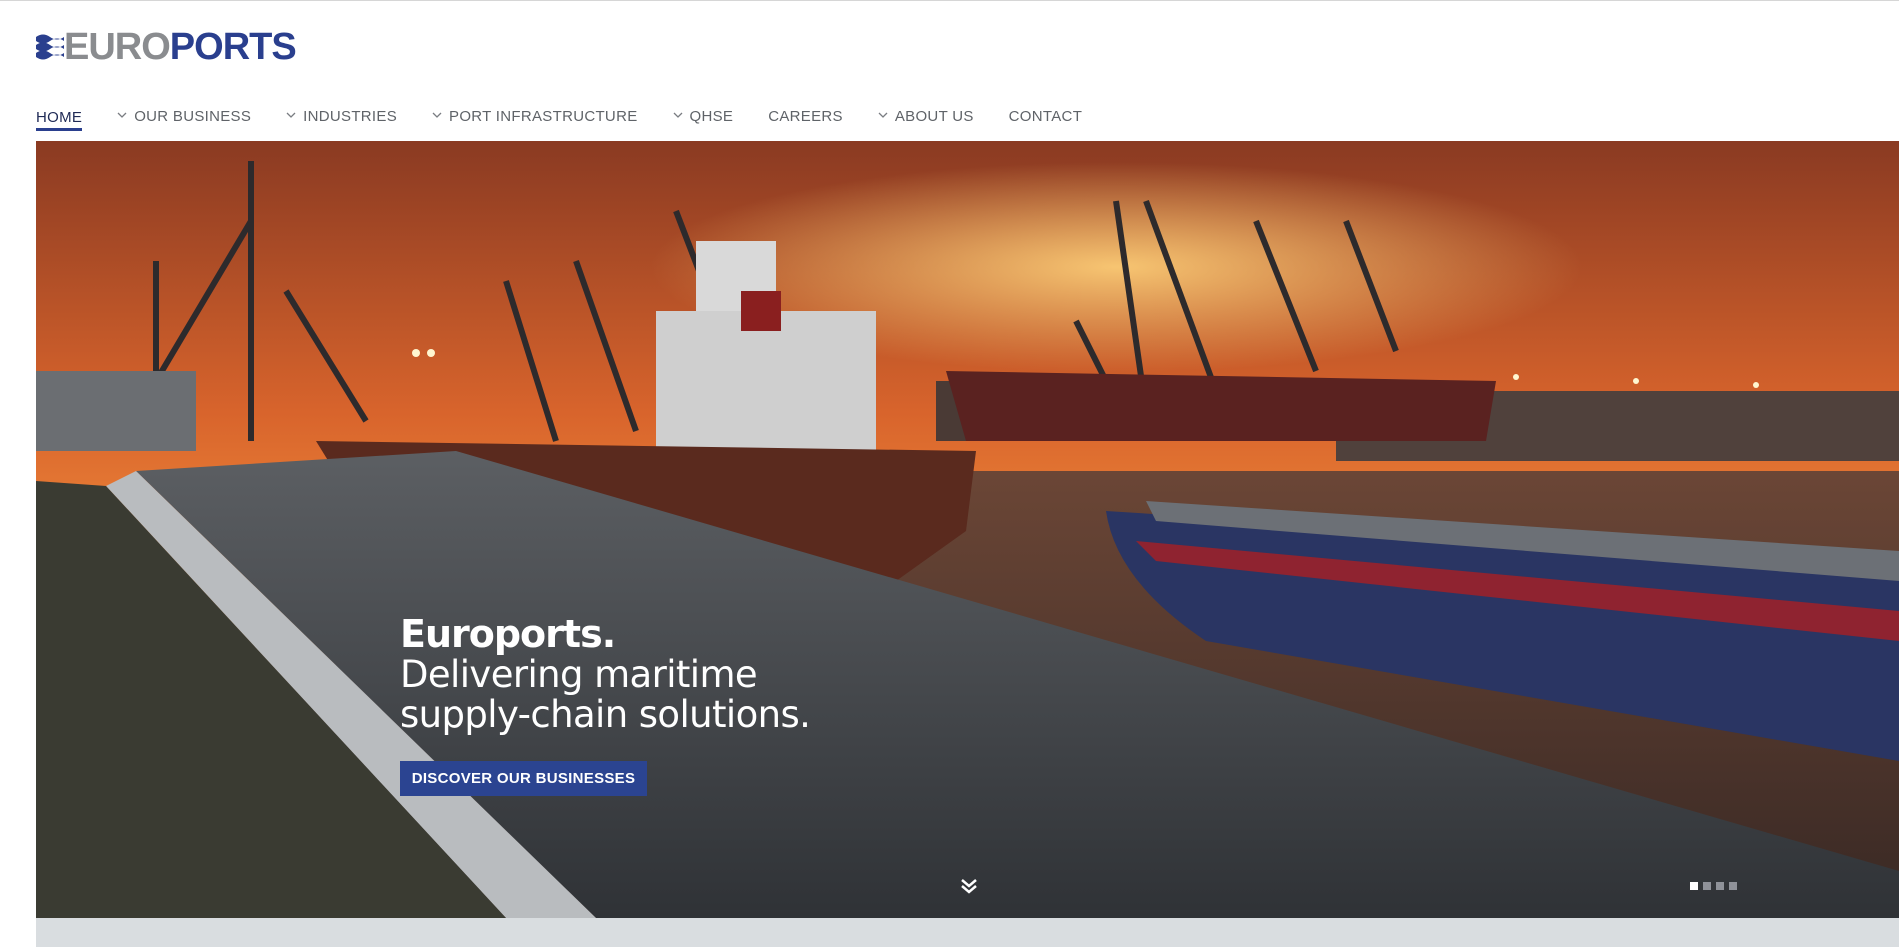 This screenshot has width=1899, height=947. What do you see at coordinates (605, 714) in the screenshot?
I see `hero-subtitle-line-2: supply-chain solutions.` at bounding box center [605, 714].